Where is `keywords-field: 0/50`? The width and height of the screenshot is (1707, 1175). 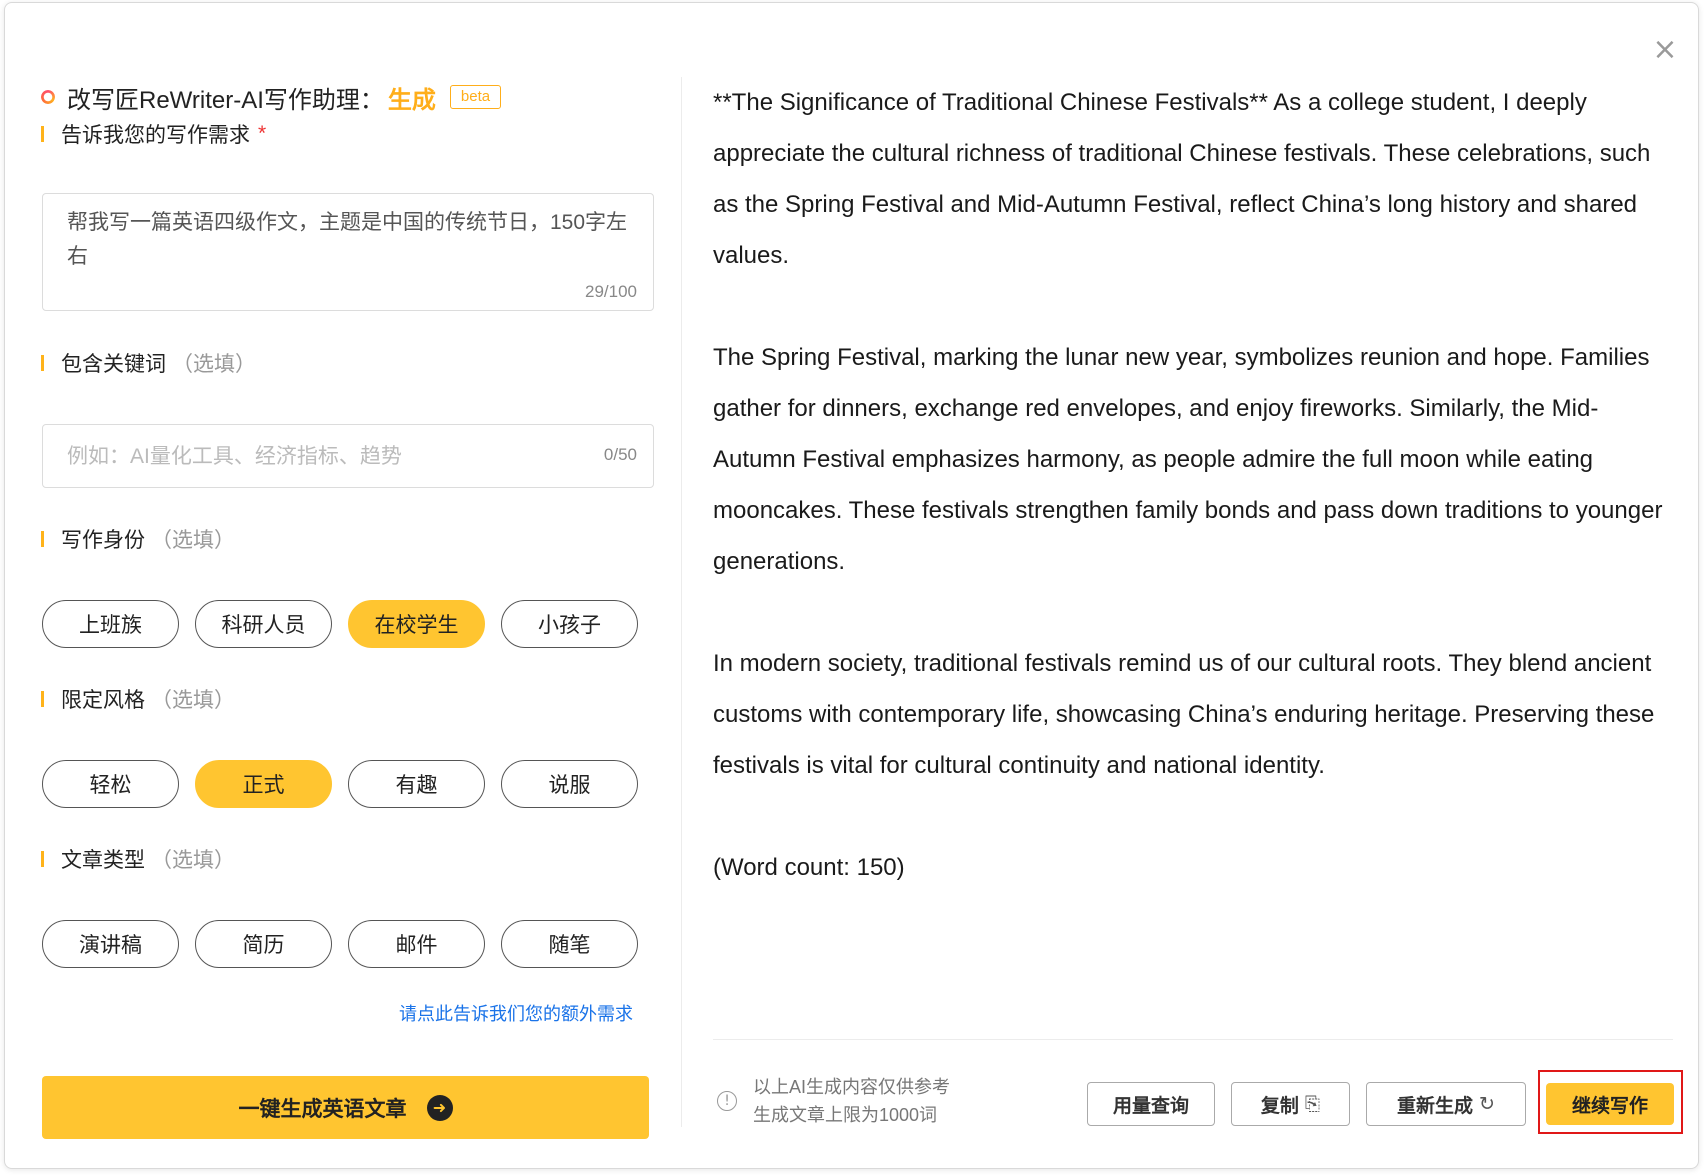 keywords-field: 0/50 is located at coordinates (348, 456).